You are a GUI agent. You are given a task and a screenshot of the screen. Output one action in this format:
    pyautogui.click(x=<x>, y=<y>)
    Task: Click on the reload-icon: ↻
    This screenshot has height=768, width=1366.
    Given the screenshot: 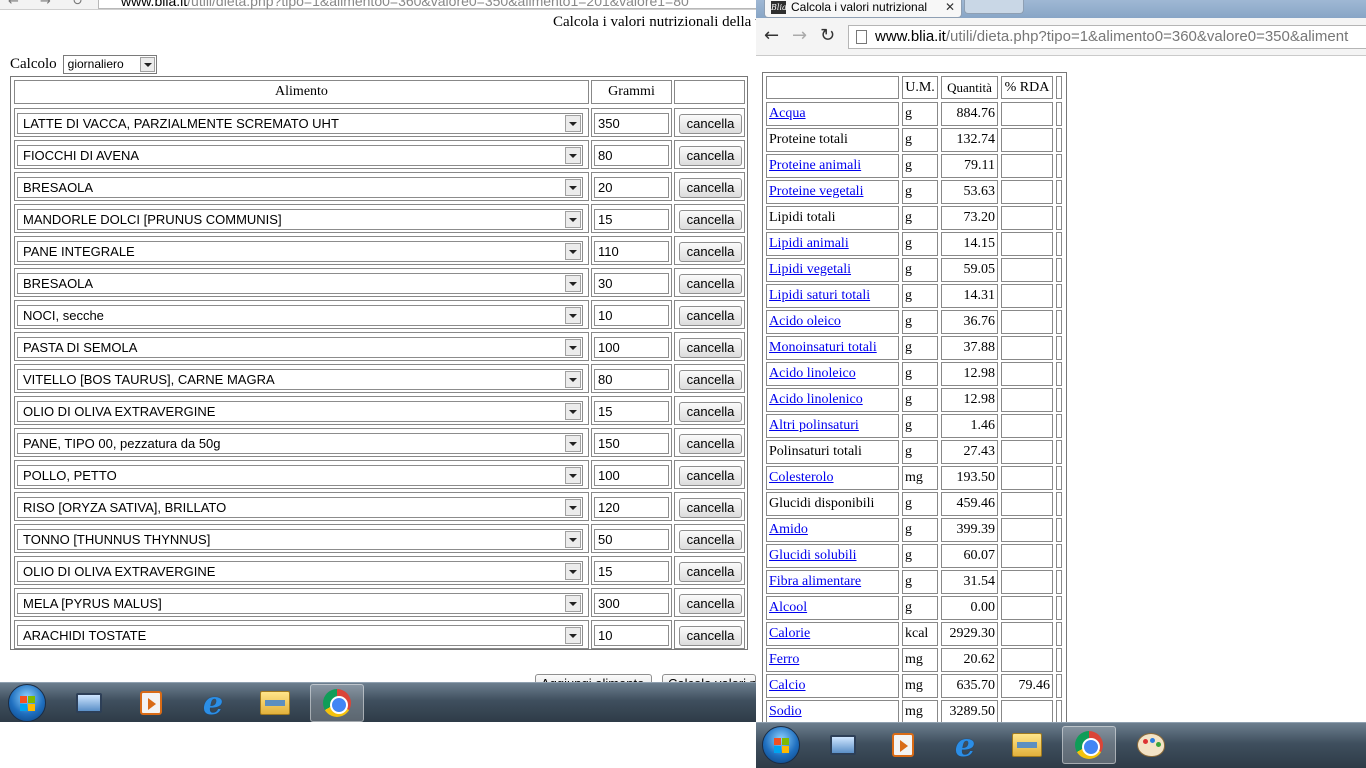 What is the action you would take?
    pyautogui.click(x=827, y=36)
    